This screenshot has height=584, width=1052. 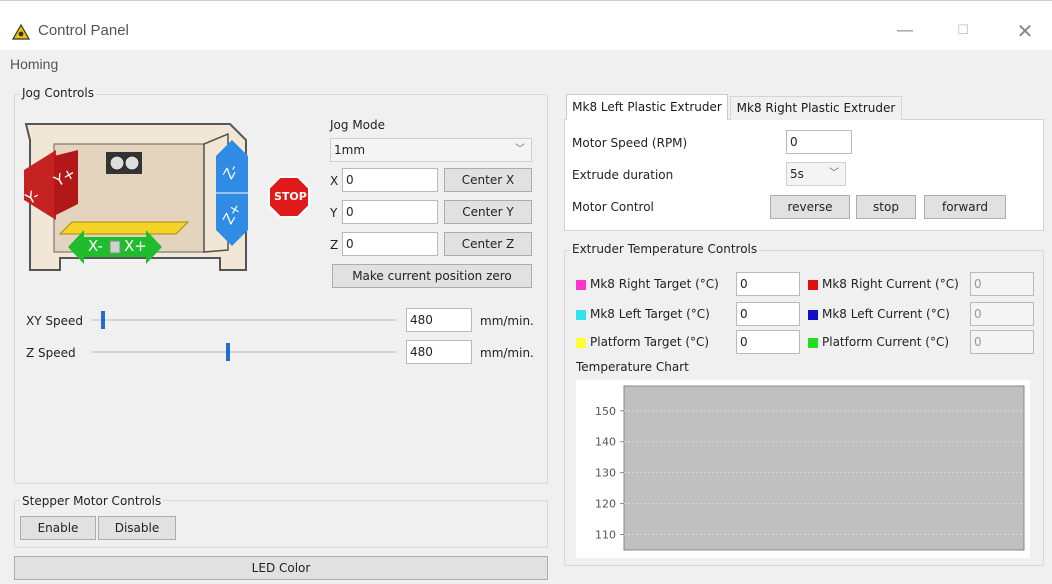 I want to click on motor-speed-input: 0, so click(x=819, y=142).